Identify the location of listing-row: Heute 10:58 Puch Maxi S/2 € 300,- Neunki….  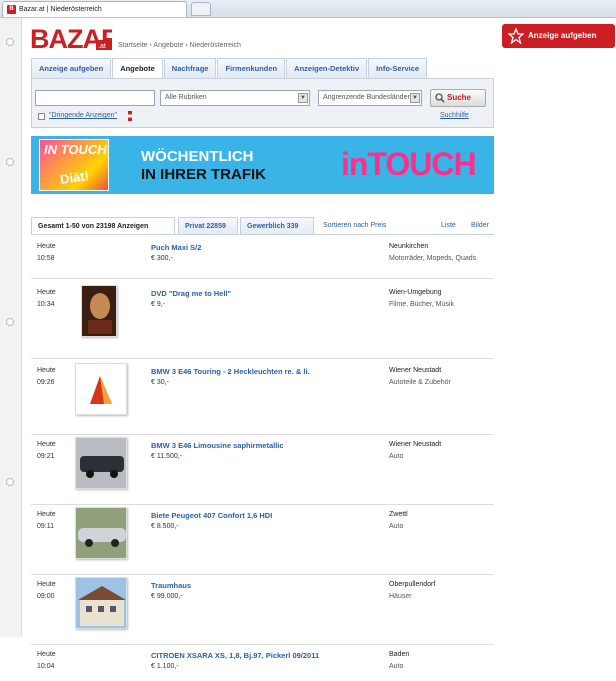
(262, 261).